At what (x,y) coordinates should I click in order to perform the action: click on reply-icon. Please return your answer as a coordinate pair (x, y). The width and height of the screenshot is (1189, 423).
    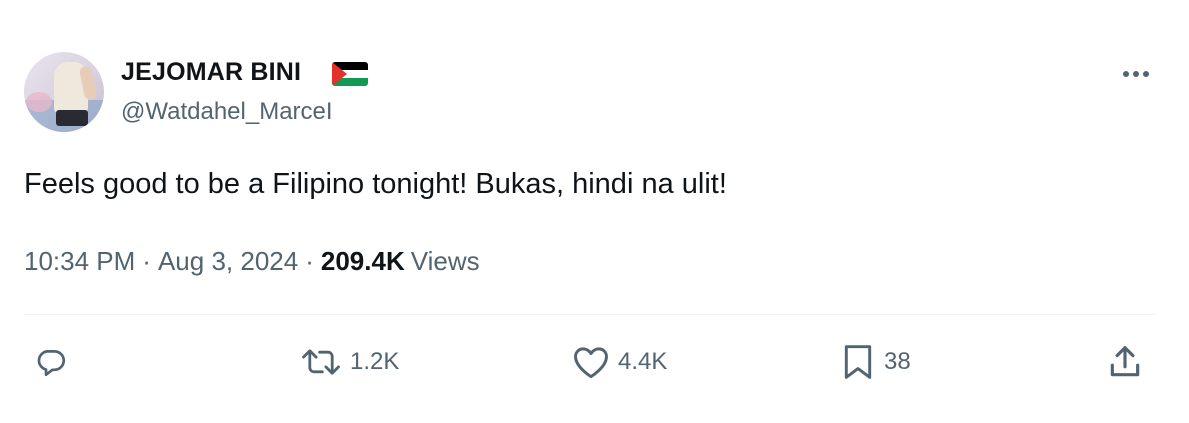
    Looking at the image, I should click on (51, 363).